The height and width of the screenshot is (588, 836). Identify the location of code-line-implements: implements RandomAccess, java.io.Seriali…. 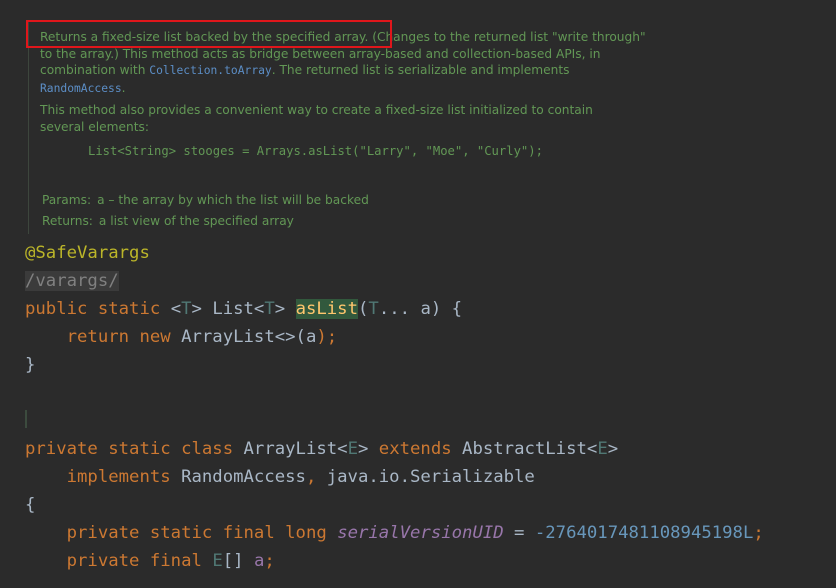
(280, 477).